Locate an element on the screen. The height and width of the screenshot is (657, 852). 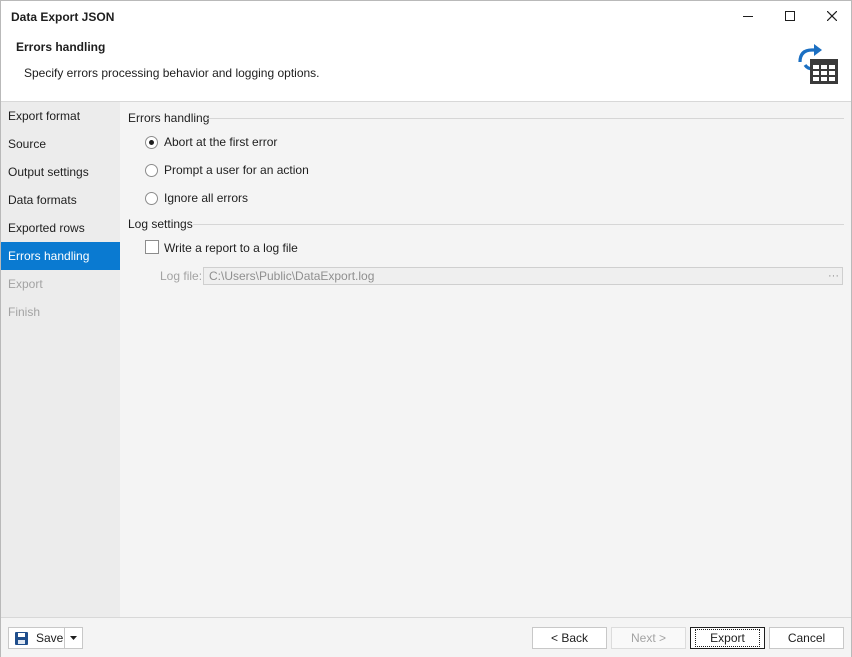
cancel-label: Cancel is located at coordinates (806, 638).